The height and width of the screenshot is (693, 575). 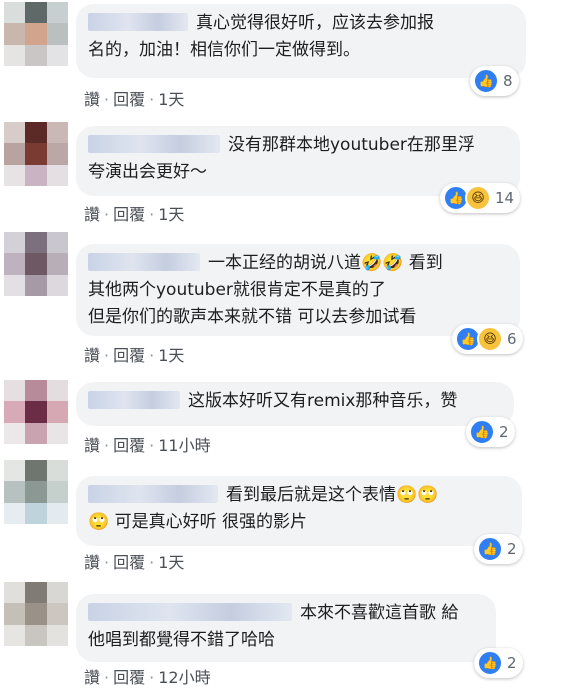 I want to click on comment-bubble: 真心觉得很好听，应该去参加报 名的，加油！相信你们一定做得到。, so click(x=301, y=41).